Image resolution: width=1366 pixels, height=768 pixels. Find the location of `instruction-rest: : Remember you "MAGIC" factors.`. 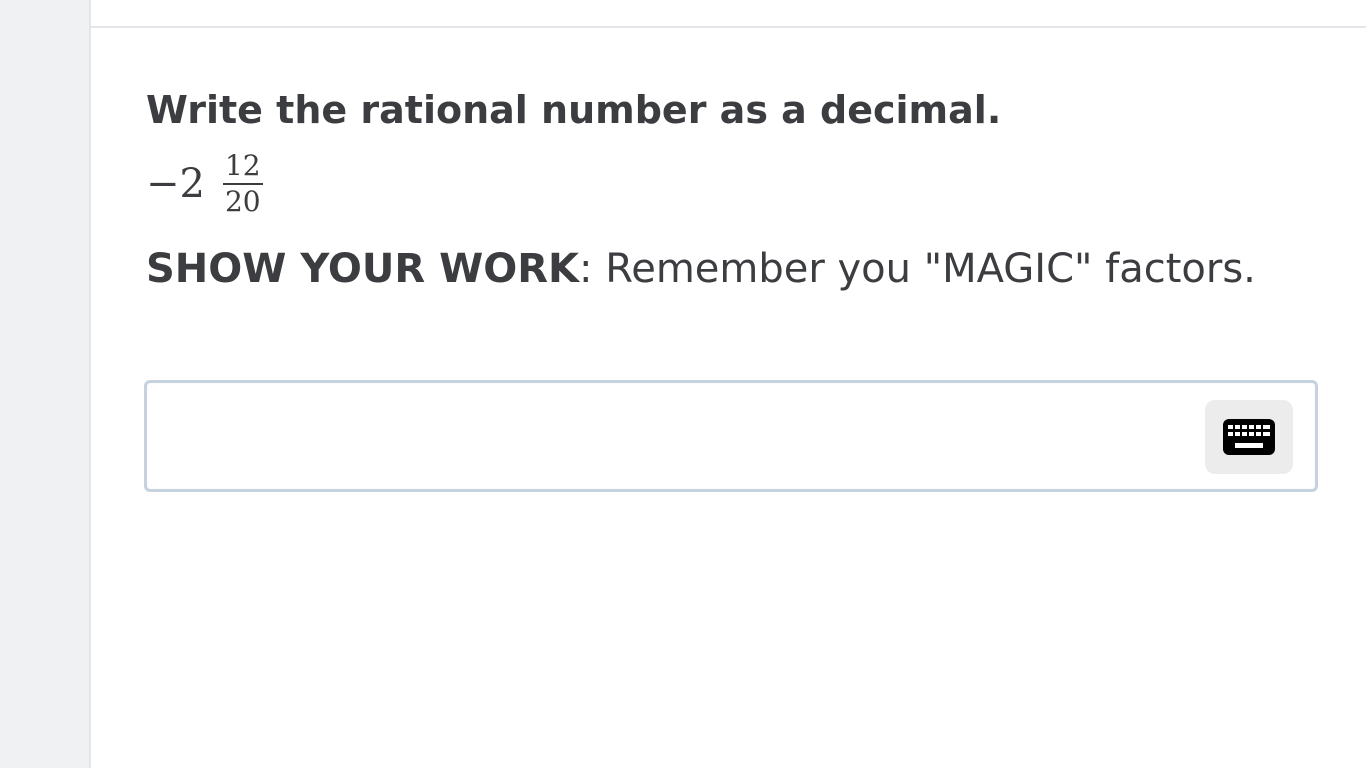

instruction-rest: : Remember you "MAGIC" factors. is located at coordinates (917, 269).